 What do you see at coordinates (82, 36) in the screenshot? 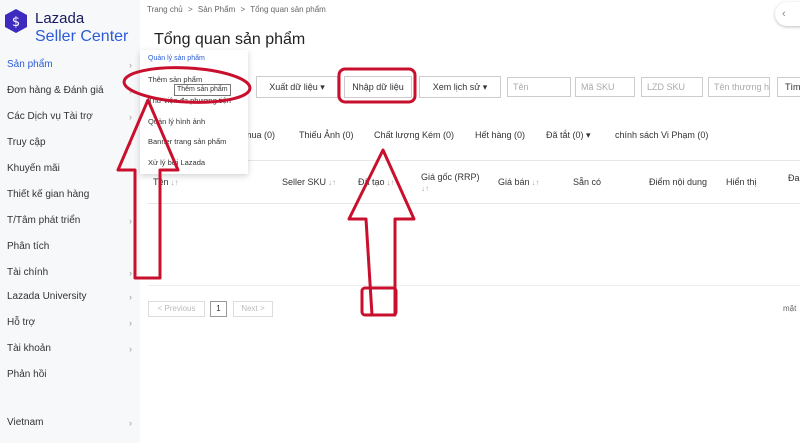
I see `logo-text-seller-center: Seller Center` at bounding box center [82, 36].